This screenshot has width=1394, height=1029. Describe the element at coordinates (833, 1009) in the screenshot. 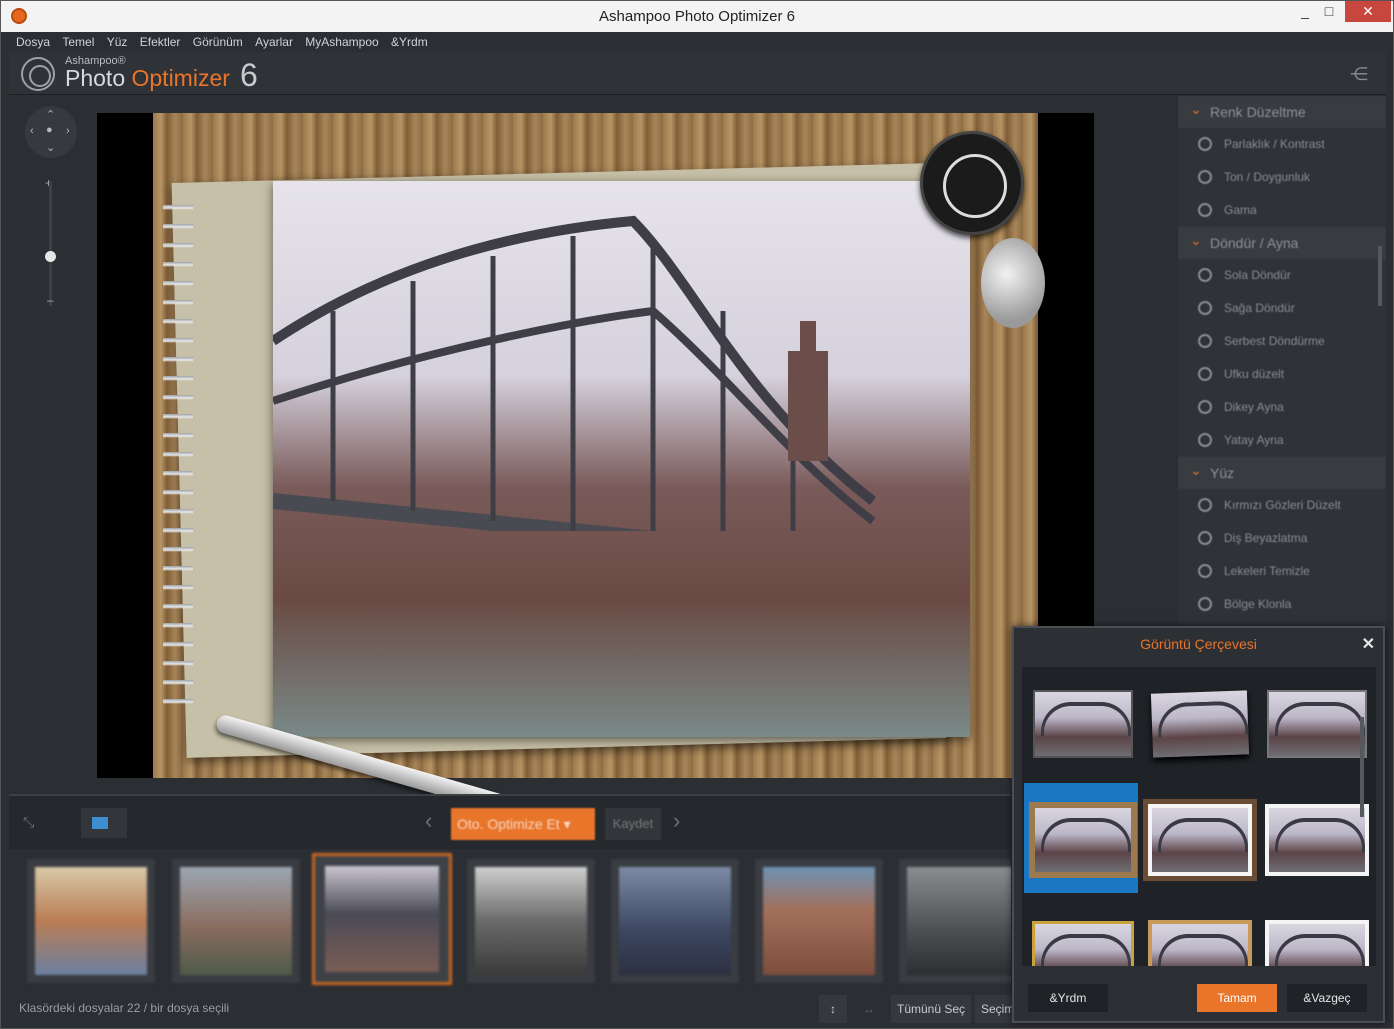

I see `vertical-arrows-icon: ↕` at that location.